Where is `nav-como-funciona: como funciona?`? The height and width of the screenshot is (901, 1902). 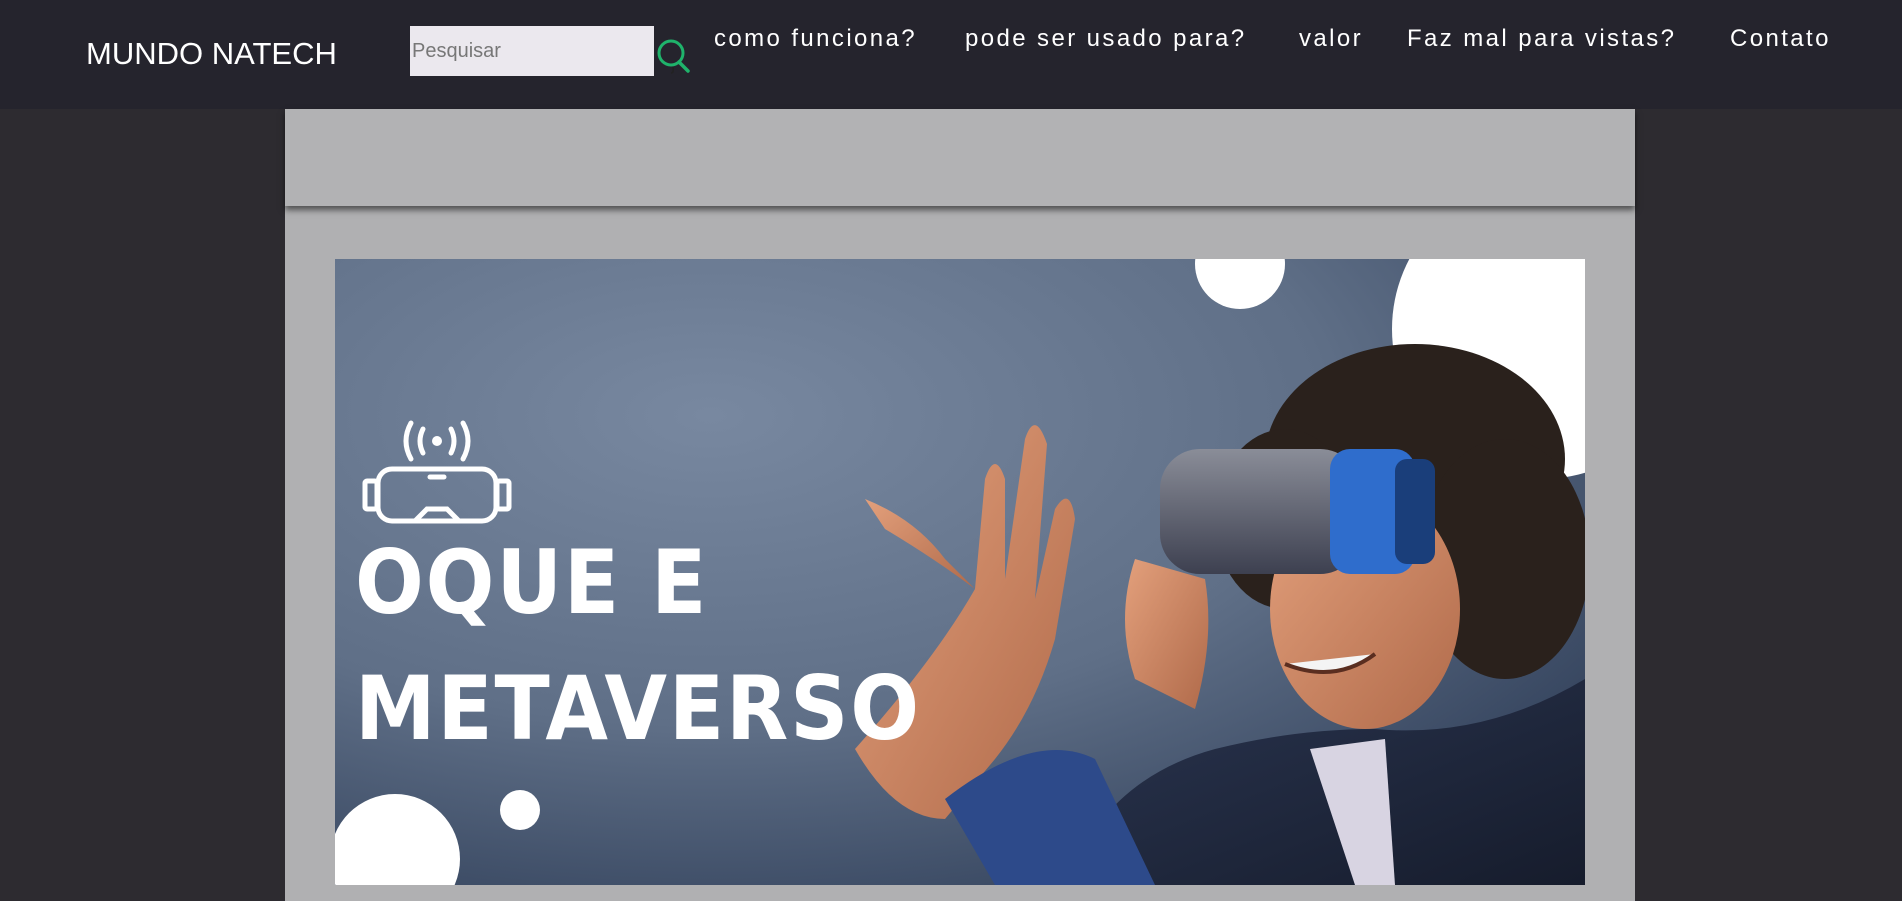 nav-como-funciona: como funciona? is located at coordinates (815, 39).